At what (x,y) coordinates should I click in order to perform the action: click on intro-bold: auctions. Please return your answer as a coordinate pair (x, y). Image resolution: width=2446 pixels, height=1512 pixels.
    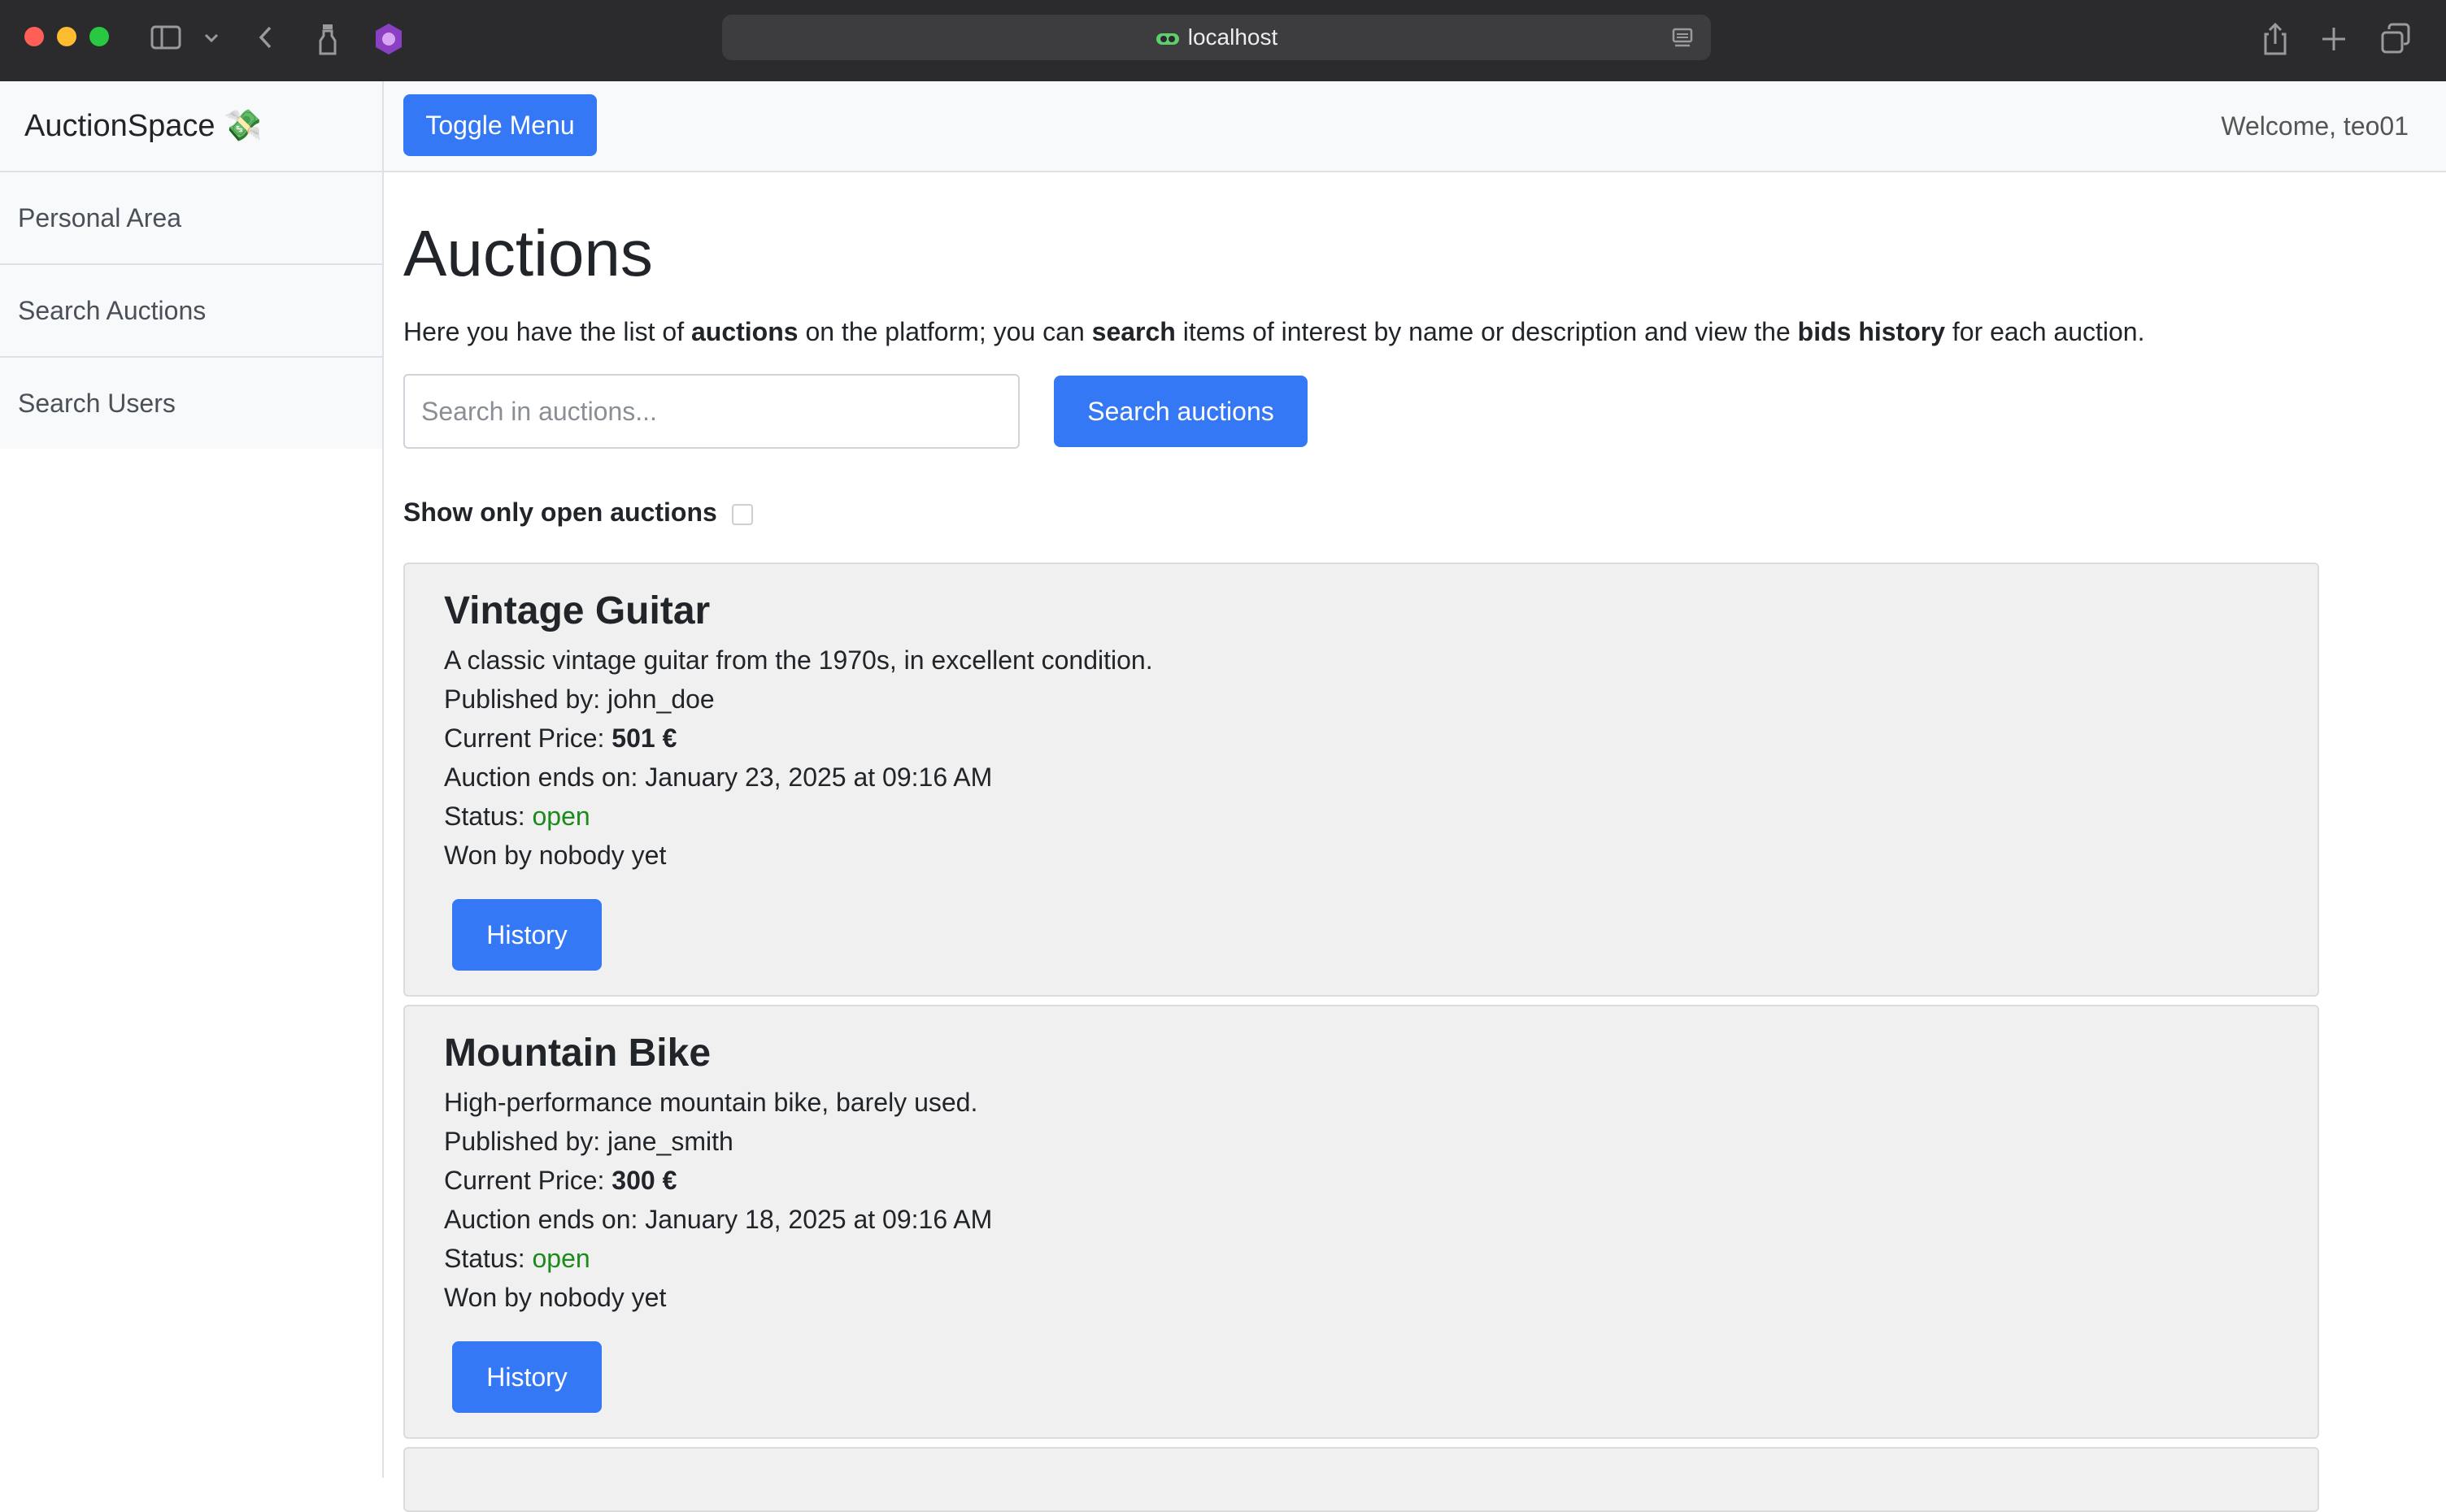
    Looking at the image, I should click on (744, 331).